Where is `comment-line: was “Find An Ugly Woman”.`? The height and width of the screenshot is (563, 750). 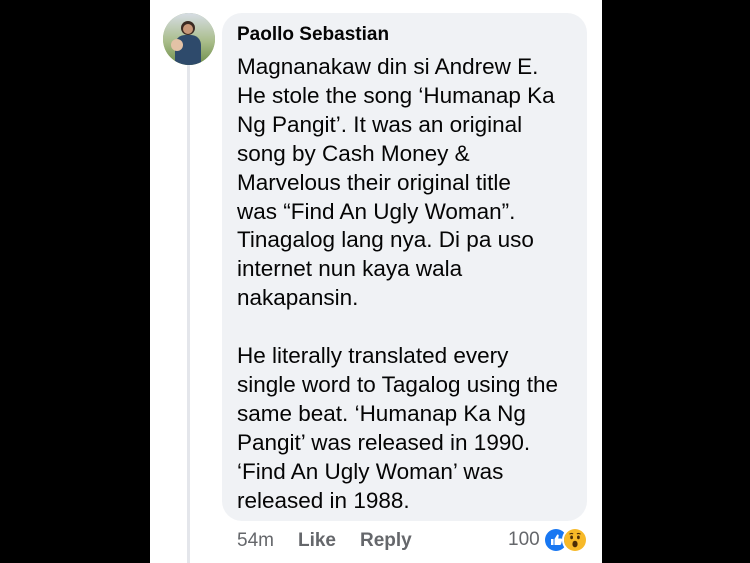
comment-line: was “Find An Ugly Woman”. is located at coordinates (376, 211).